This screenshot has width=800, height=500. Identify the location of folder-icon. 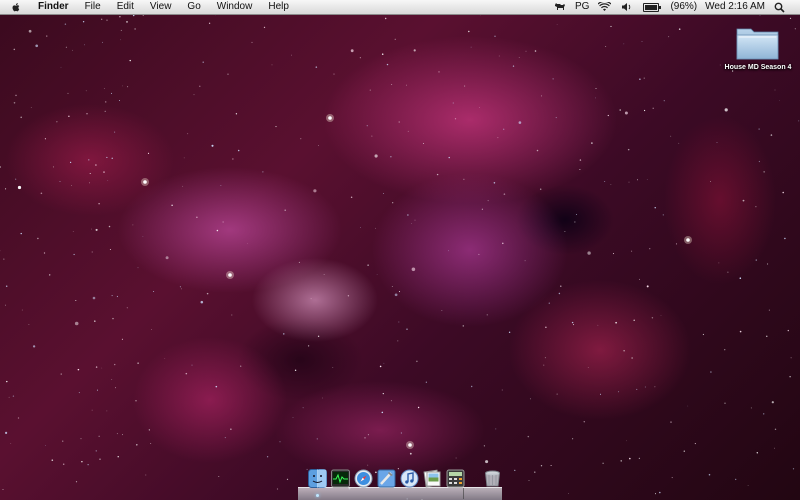
(758, 43).